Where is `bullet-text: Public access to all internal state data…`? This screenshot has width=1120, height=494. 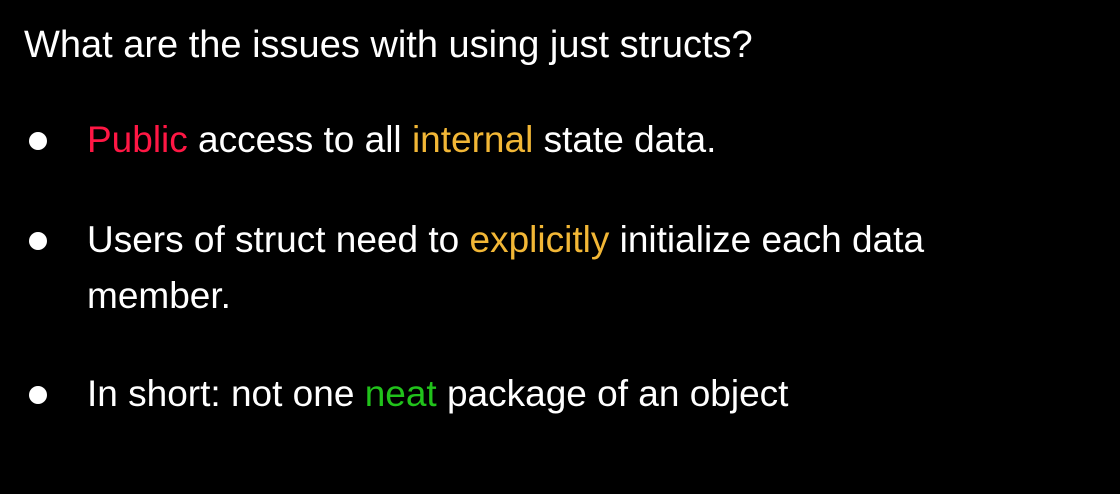 bullet-text: Public access to all internal state data… is located at coordinates (592, 140).